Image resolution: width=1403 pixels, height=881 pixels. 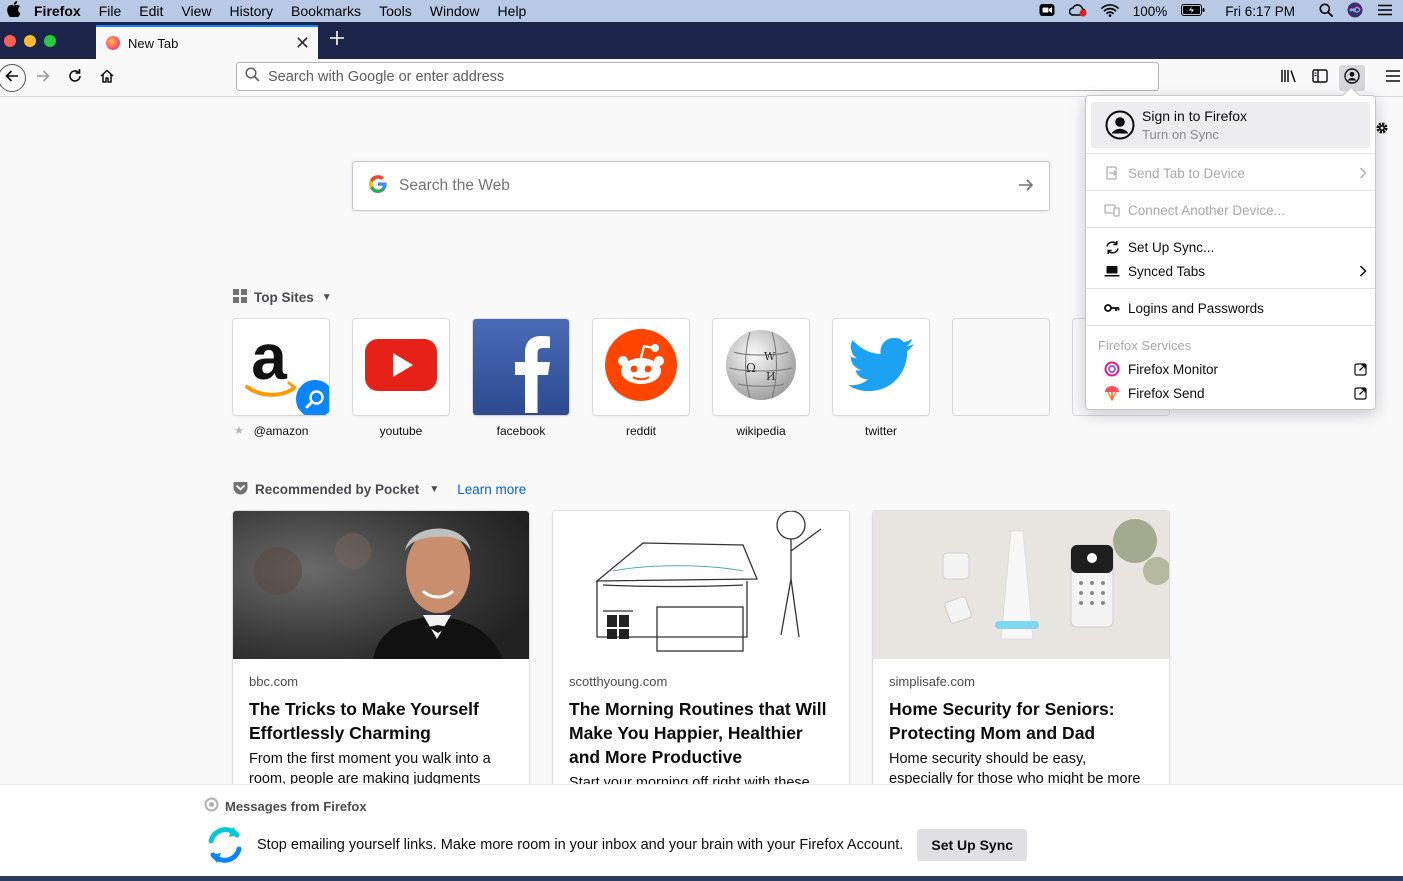 I want to click on key-icon, so click(x=1112, y=308).